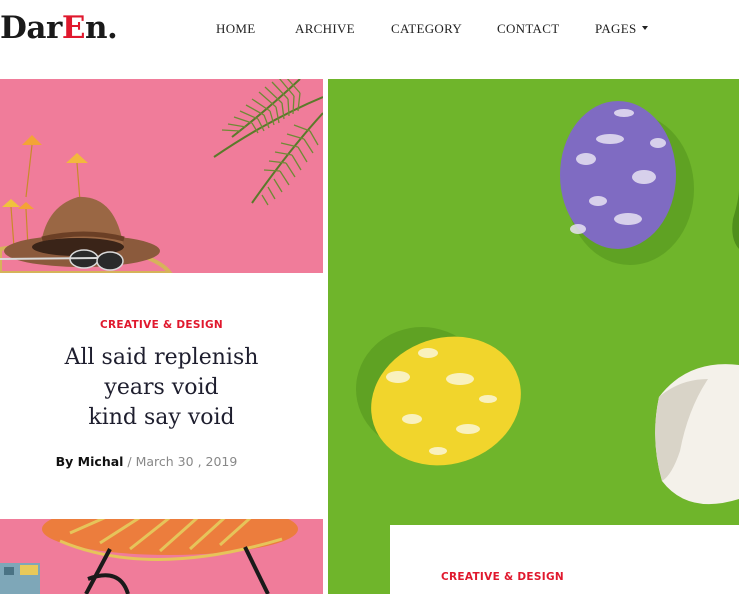 This screenshot has height=594, width=739. What do you see at coordinates (161, 417) in the screenshot?
I see `post-title-line: kind say void` at bounding box center [161, 417].